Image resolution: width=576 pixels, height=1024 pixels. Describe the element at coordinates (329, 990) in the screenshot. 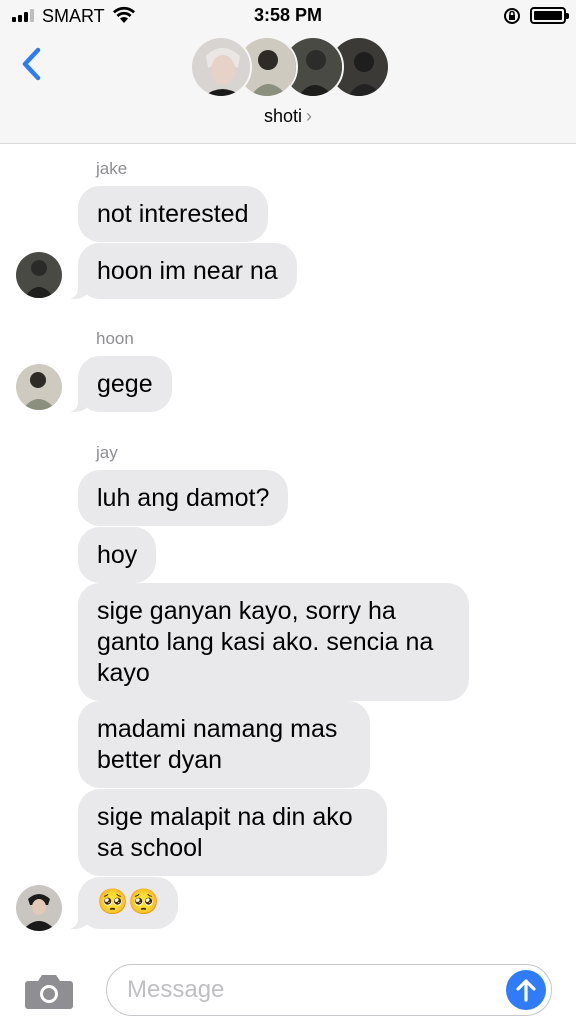

I see `message-input` at that location.